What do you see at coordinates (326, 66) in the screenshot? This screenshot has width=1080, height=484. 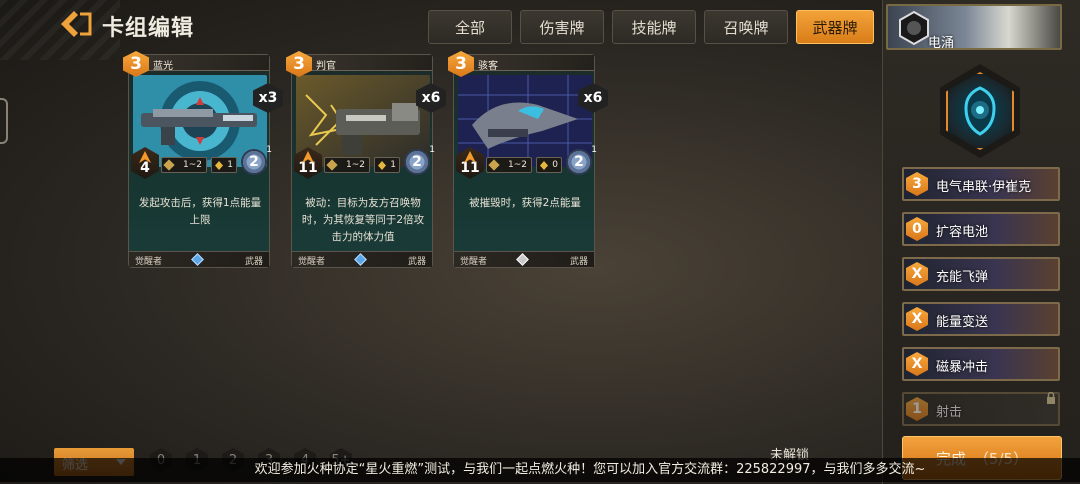 I see `card-name: 判官` at bounding box center [326, 66].